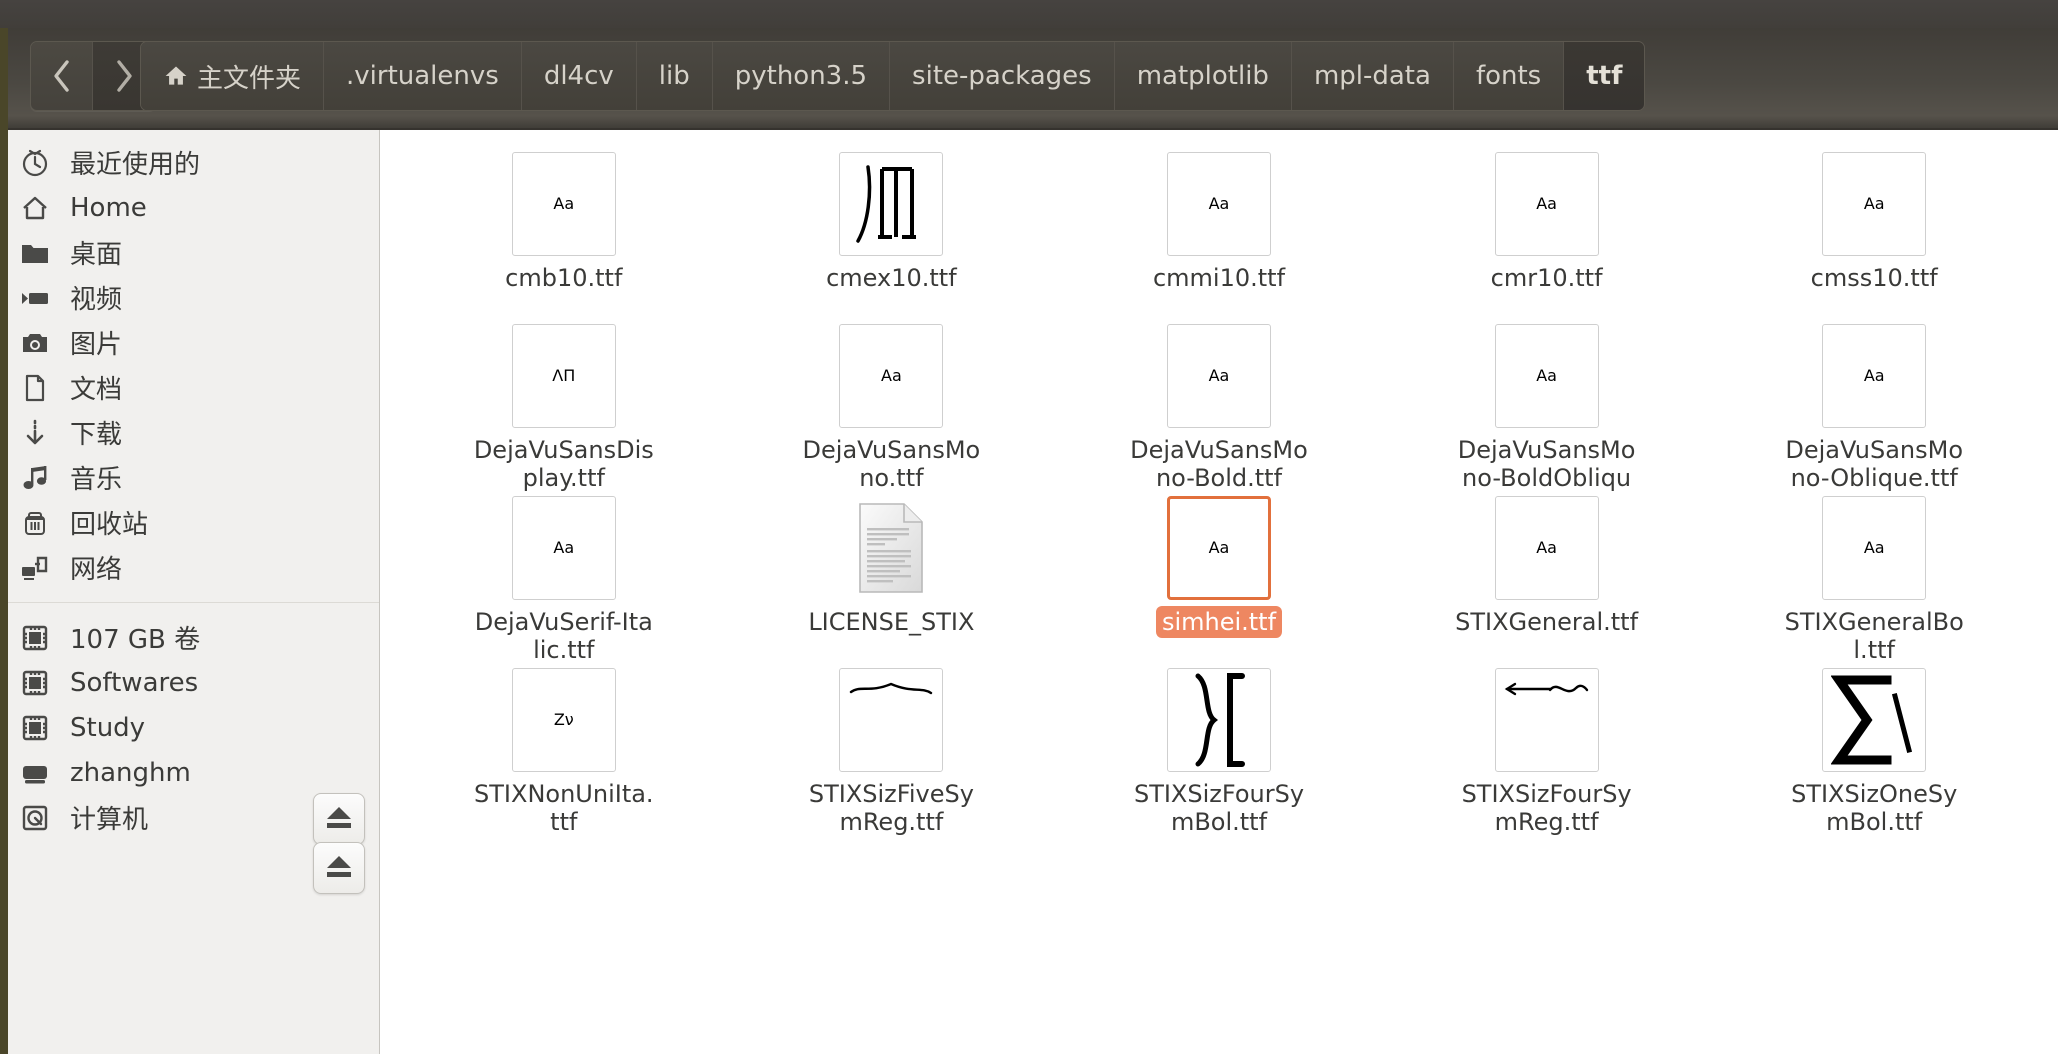 Image resolution: width=2058 pixels, height=1054 pixels. Describe the element at coordinates (423, 76) in the screenshot. I see `breadcrumb-item-virtualenvs: .virtualenvs` at that location.